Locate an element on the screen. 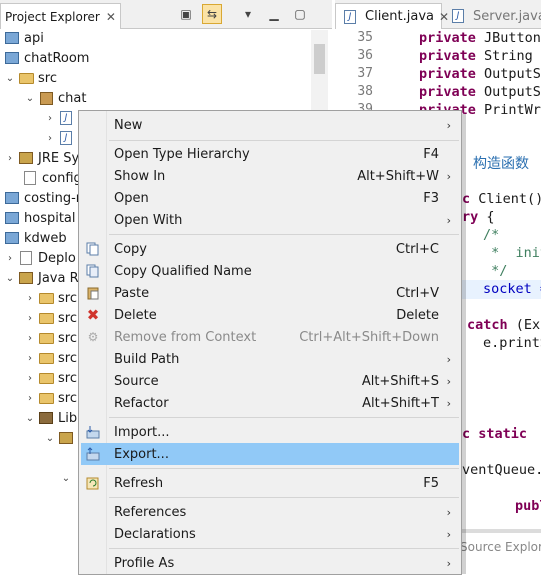 This screenshot has width=541, height=575. tree-item-java-resources: ⌄ Java R is located at coordinates (41, 278).